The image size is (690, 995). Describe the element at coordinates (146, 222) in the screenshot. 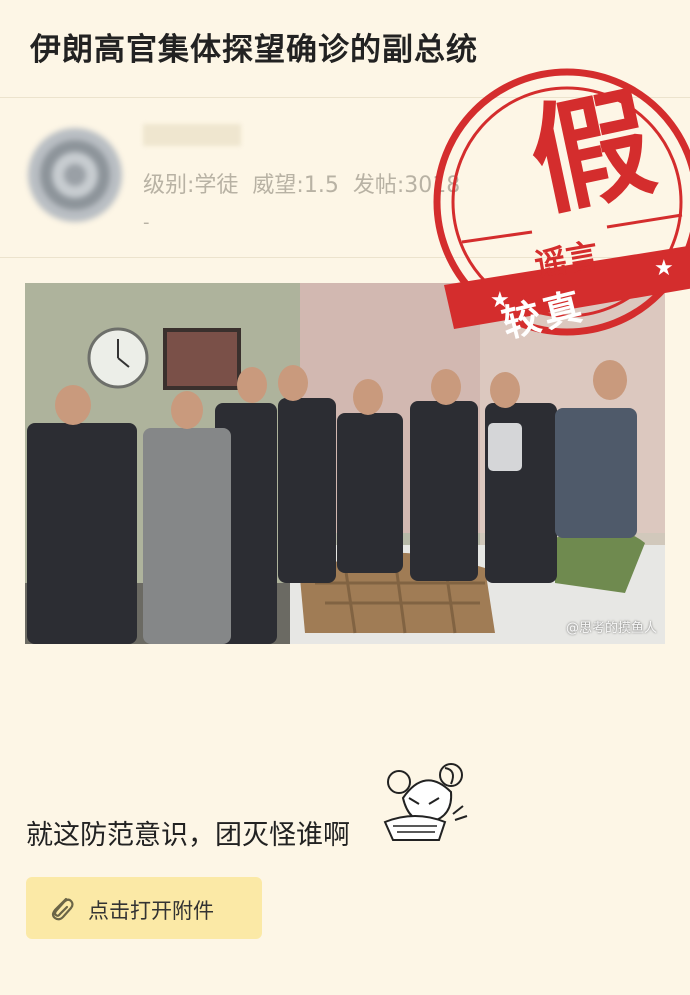

I see `author-extra: -` at that location.